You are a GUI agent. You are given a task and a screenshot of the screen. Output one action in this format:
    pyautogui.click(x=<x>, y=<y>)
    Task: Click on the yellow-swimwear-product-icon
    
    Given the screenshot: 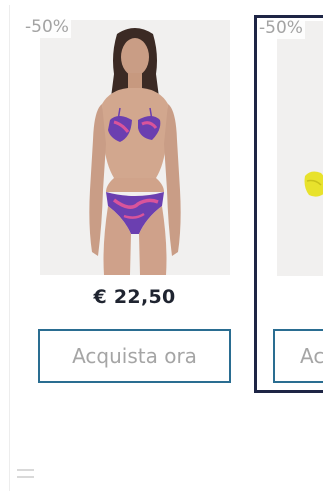 What is the action you would take?
    pyautogui.click(x=300, y=148)
    